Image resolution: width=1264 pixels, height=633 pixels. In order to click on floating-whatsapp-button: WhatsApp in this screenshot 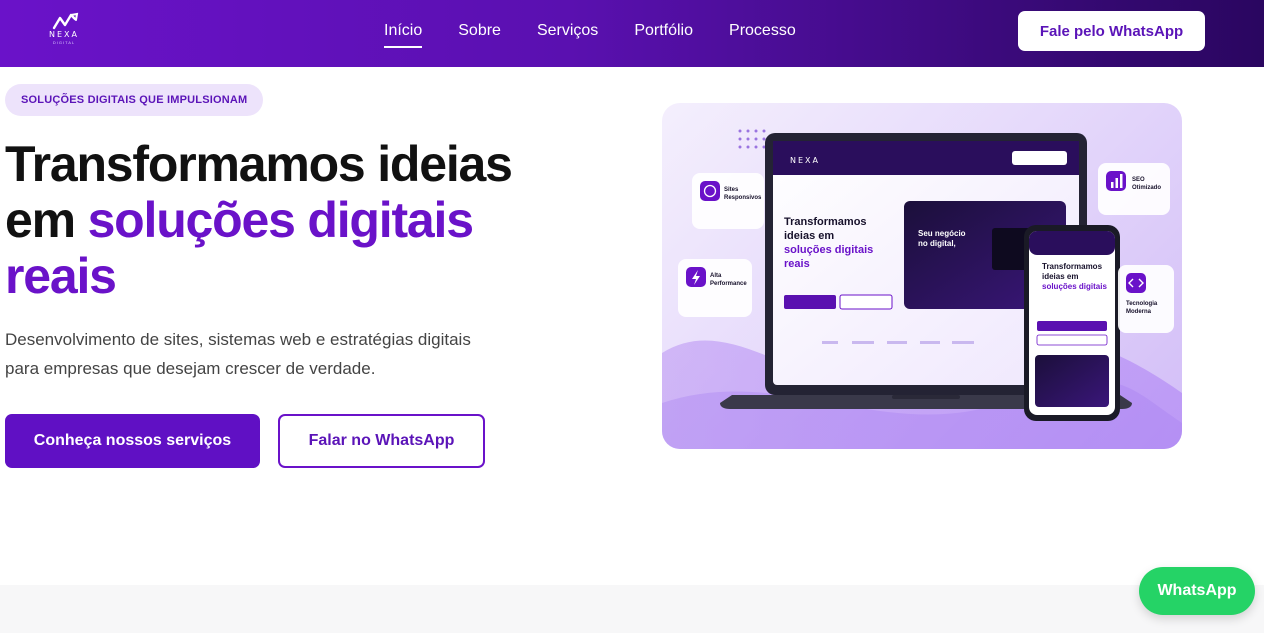, I will do `click(1197, 591)`.